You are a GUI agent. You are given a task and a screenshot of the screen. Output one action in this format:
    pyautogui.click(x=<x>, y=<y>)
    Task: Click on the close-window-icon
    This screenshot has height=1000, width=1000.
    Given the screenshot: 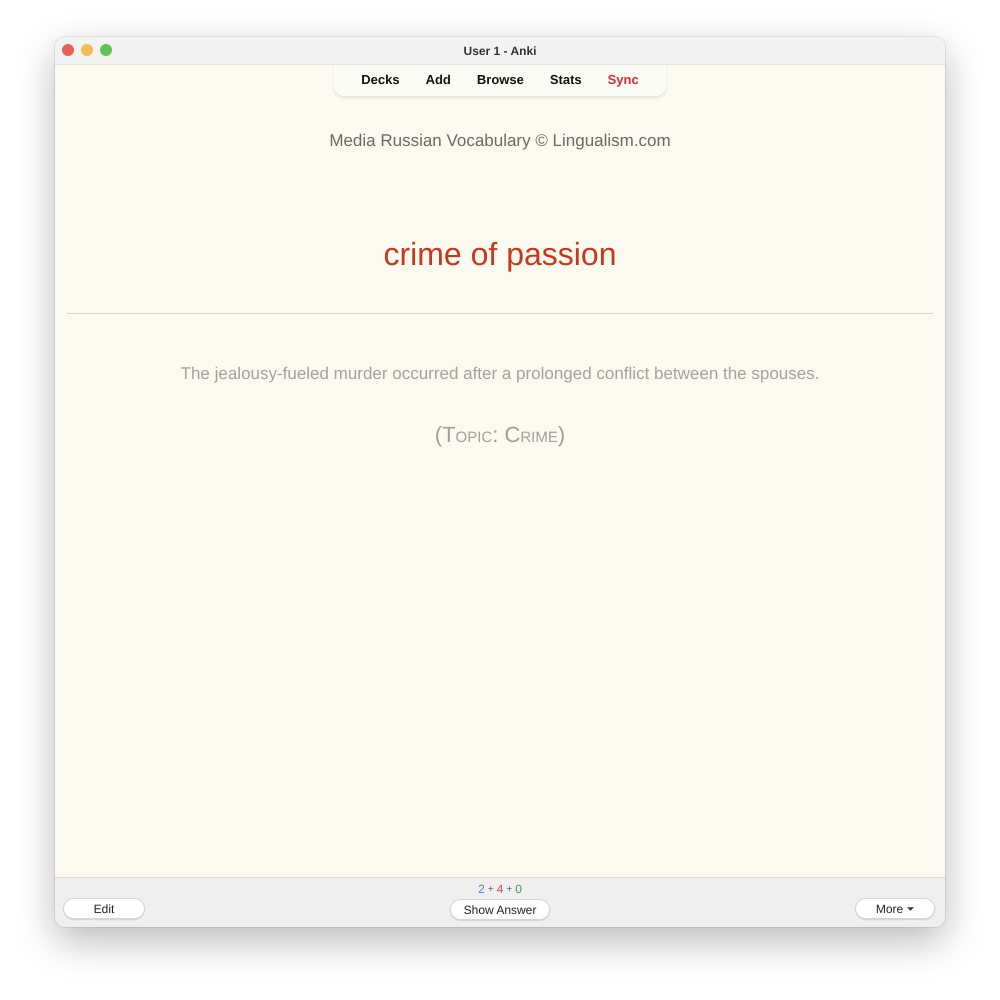 What is the action you would take?
    pyautogui.click(x=68, y=50)
    